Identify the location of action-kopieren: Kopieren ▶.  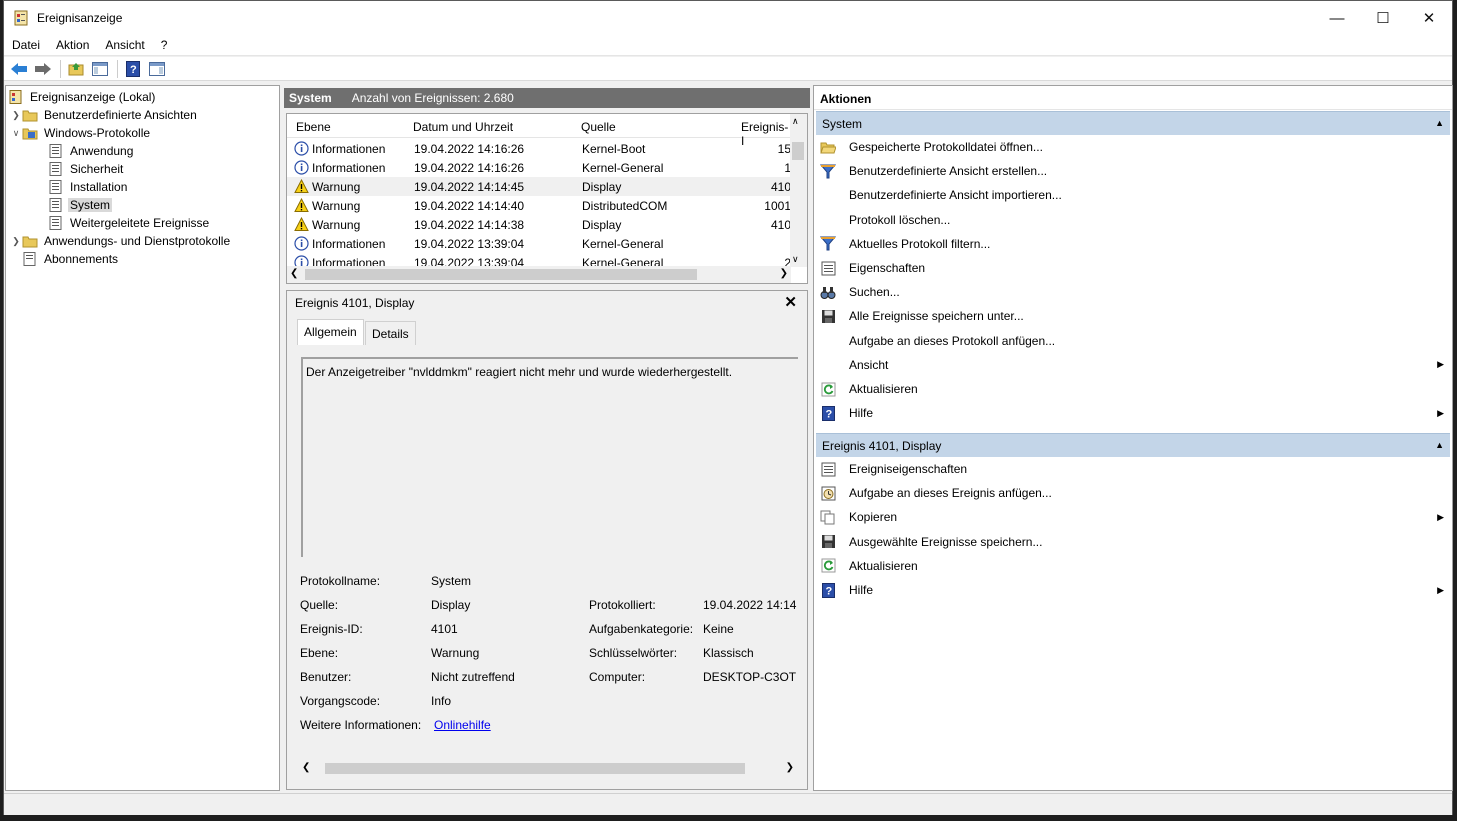
(1134, 517).